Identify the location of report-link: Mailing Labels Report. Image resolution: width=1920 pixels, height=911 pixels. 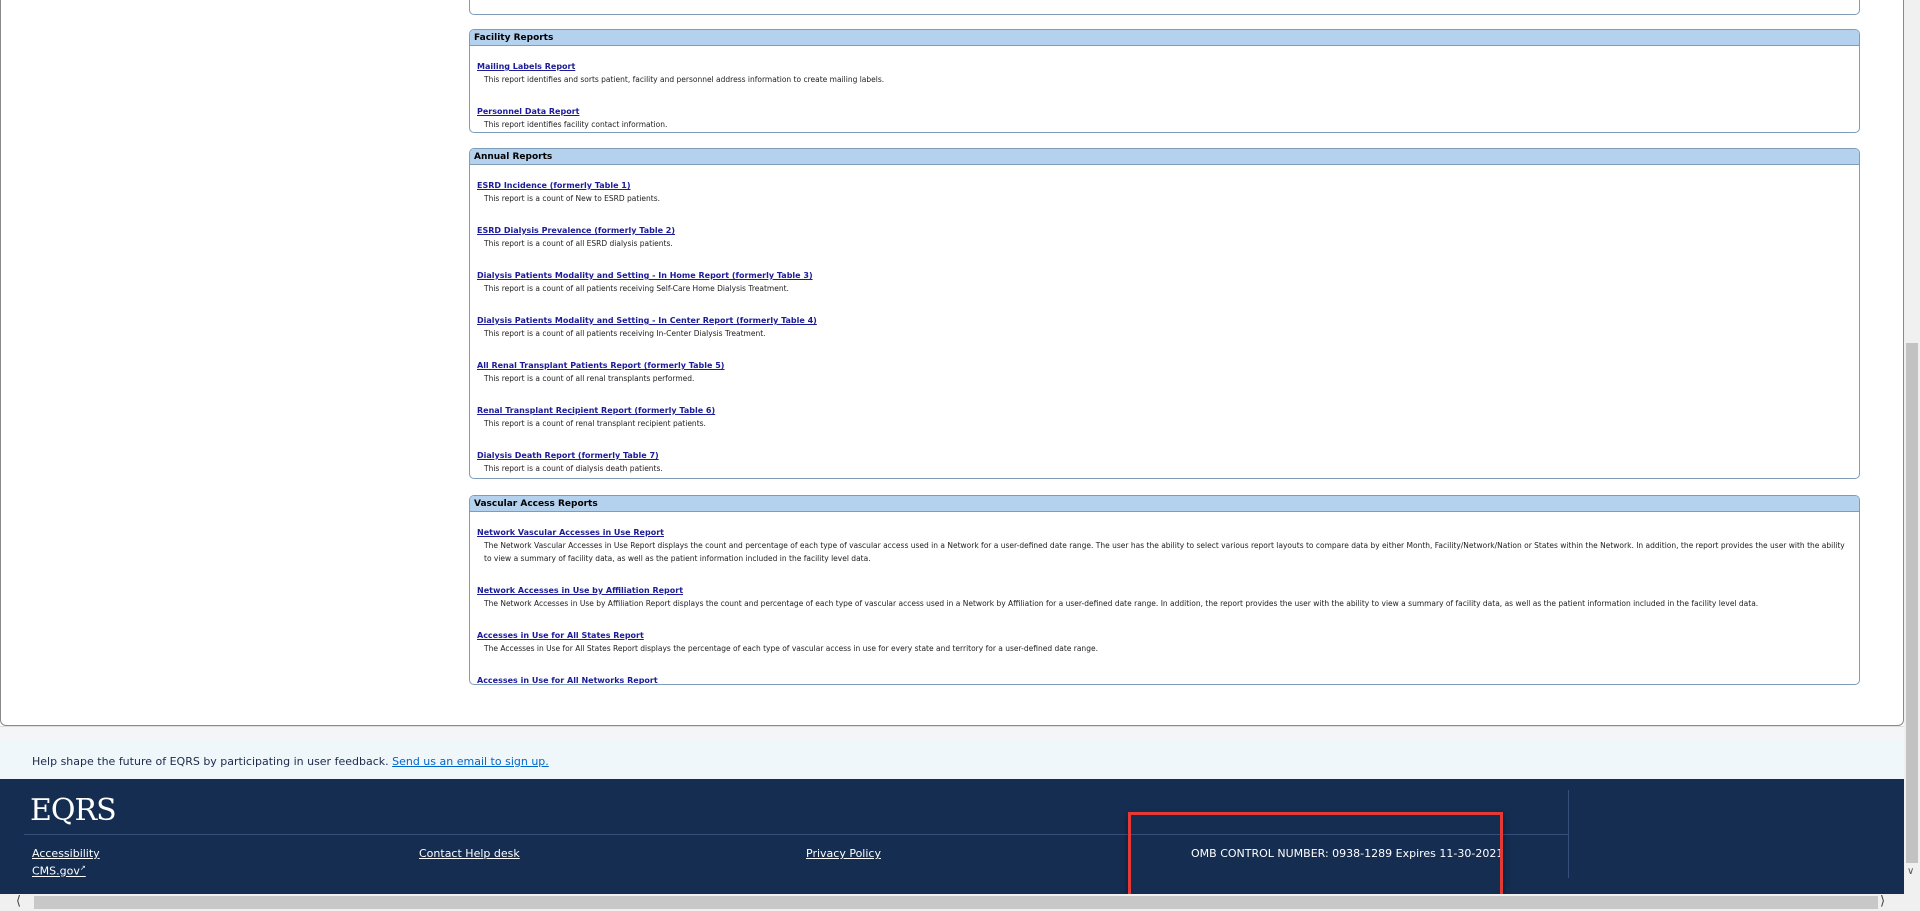
(526, 67).